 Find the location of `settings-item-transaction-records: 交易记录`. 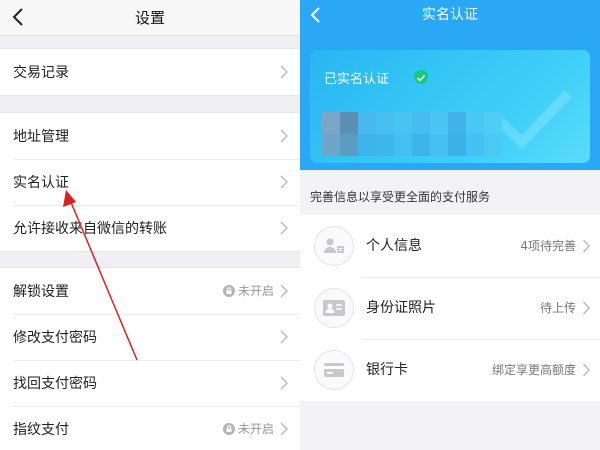

settings-item-transaction-records: 交易记录 is located at coordinates (150, 72).